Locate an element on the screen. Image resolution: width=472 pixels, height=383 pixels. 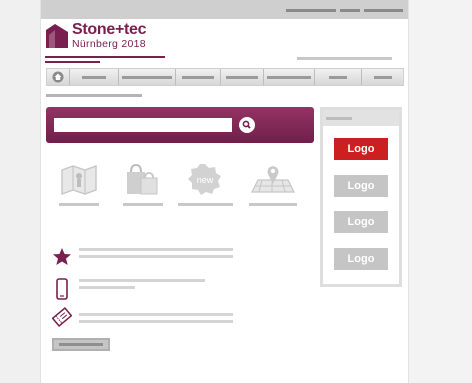
map-icon is located at coordinates (79, 179).